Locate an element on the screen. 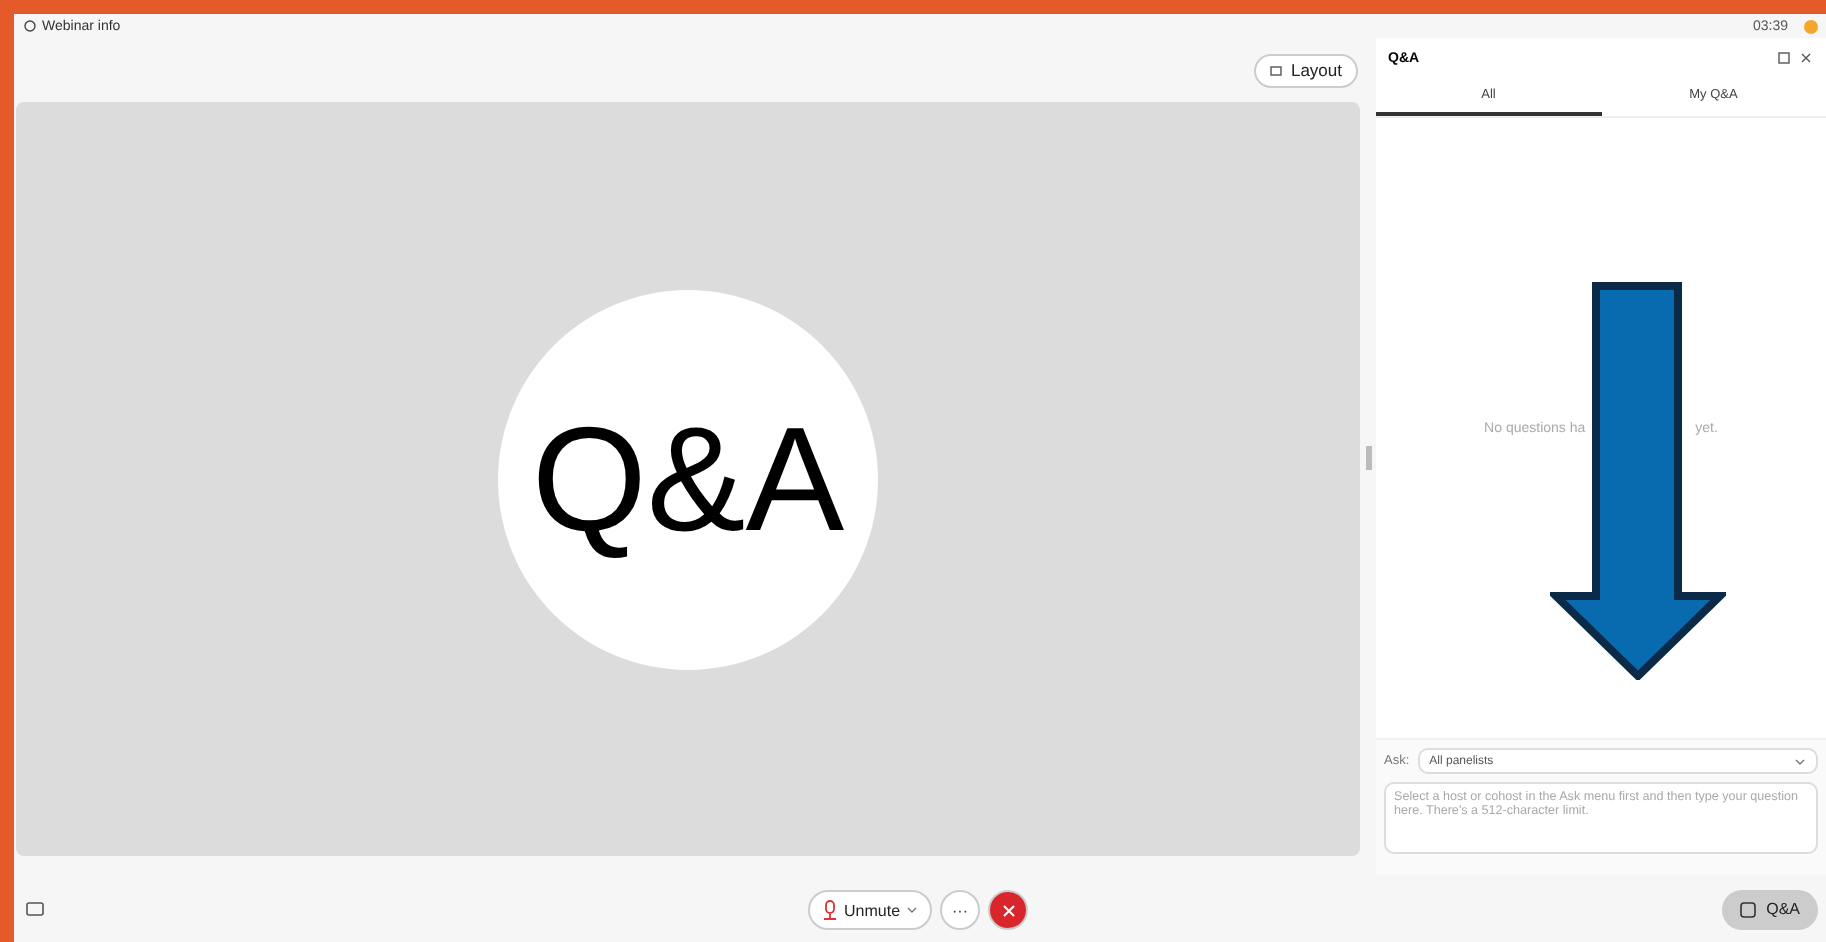 The height and width of the screenshot is (942, 1826). unmute-button: Unmute is located at coordinates (870, 910).